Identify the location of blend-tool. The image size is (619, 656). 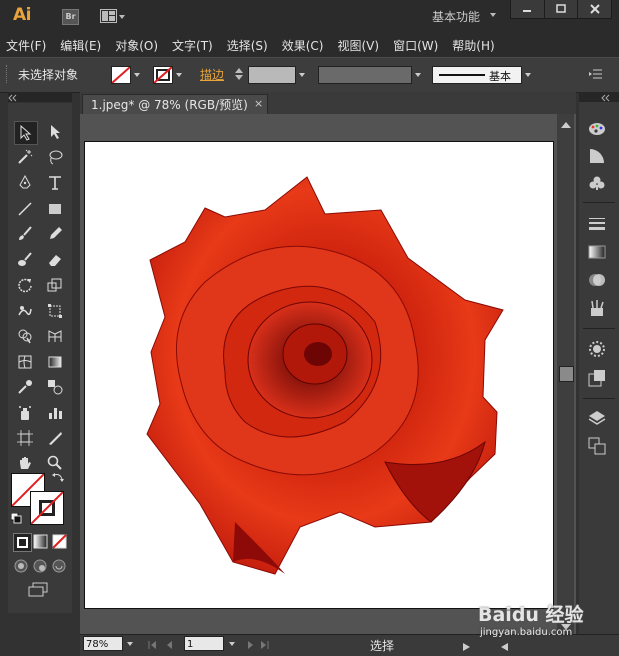
(55, 387).